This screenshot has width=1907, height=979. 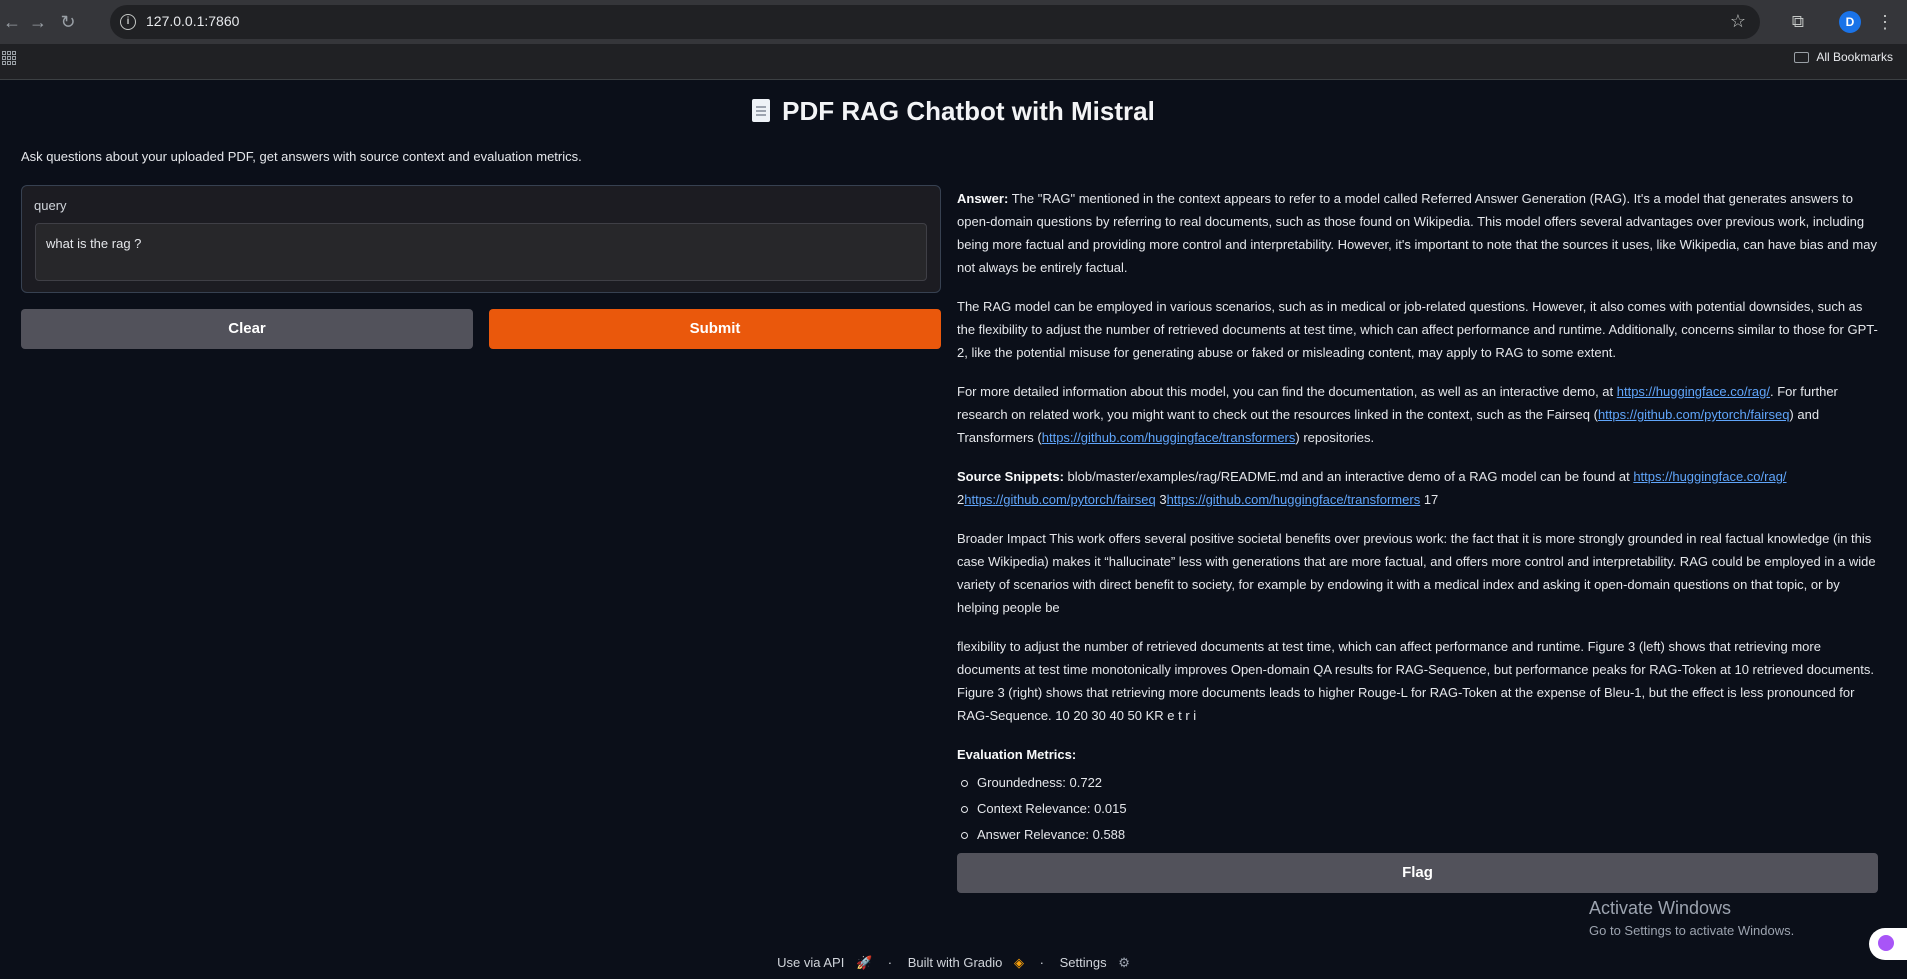 What do you see at coordinates (128, 22) in the screenshot?
I see `site-info-icon: i` at bounding box center [128, 22].